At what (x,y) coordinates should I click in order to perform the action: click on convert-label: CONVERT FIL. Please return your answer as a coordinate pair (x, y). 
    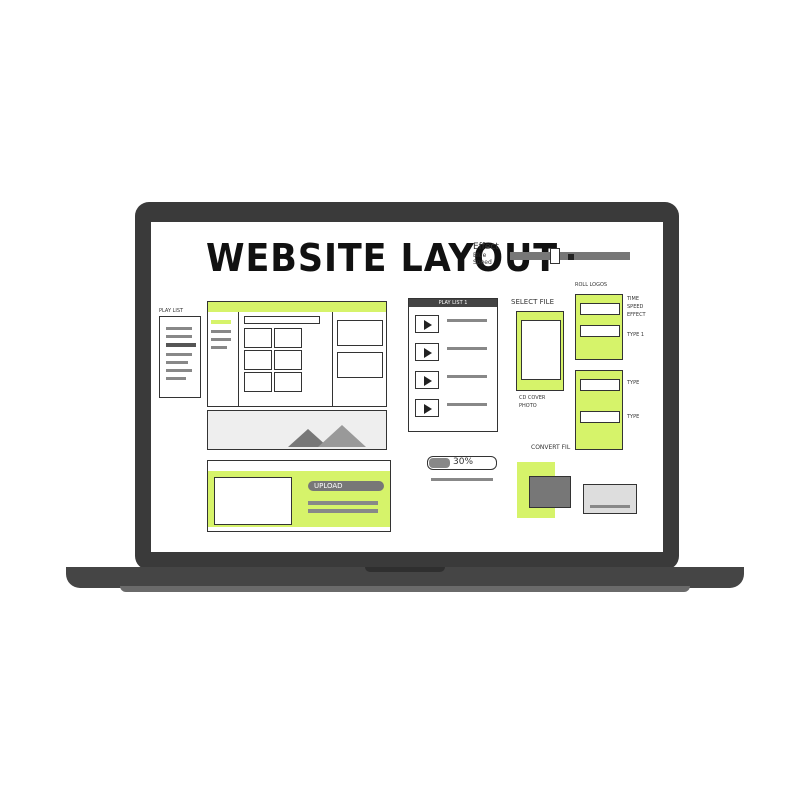
    Looking at the image, I should click on (551, 447).